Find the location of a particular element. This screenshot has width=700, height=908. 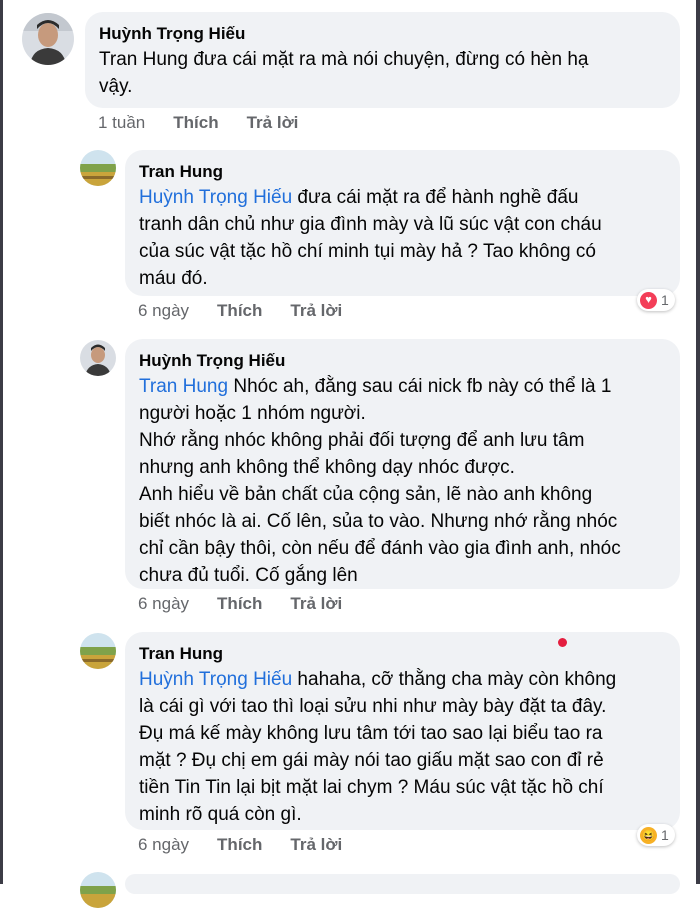

left-window-edge is located at coordinates (1, 442).